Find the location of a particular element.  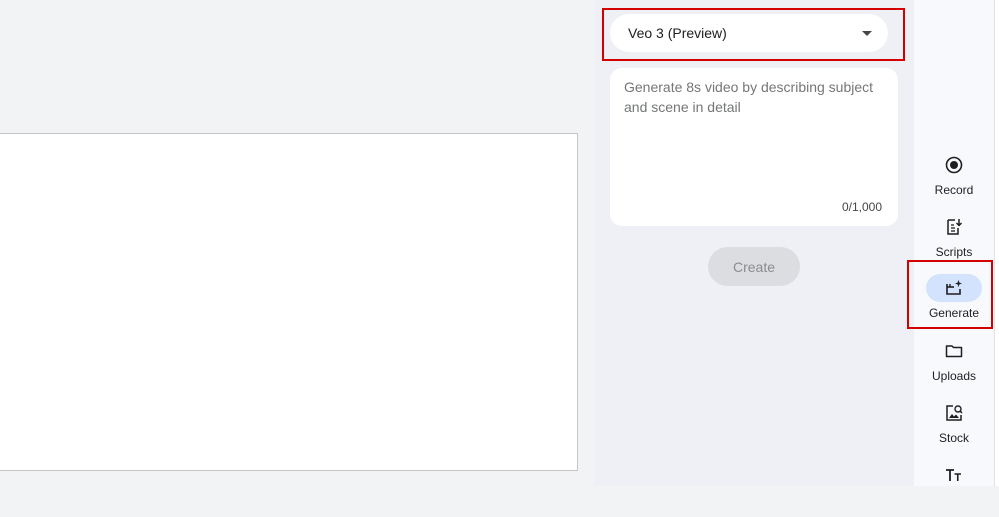

create-button: Create is located at coordinates (754, 266).